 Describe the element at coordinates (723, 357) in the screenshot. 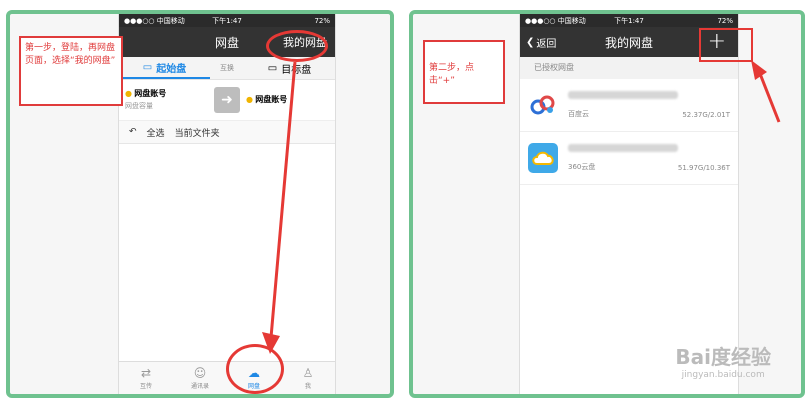

I see `watermark-logo: Bai度经验` at that location.